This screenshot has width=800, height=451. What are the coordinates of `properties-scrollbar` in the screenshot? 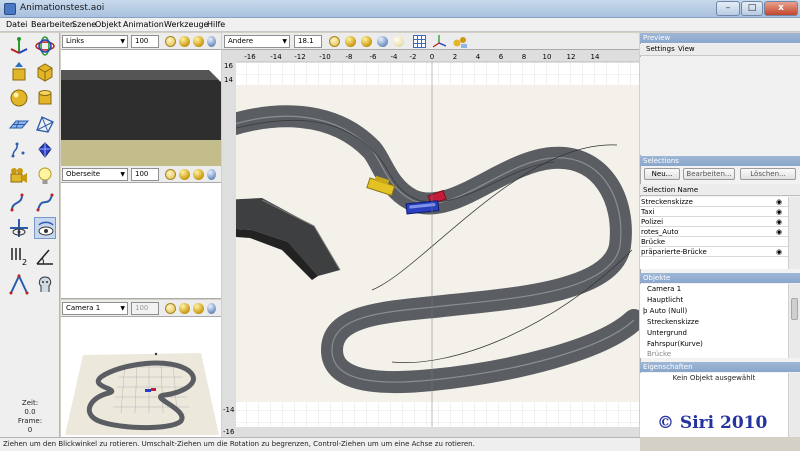 It's located at (794, 405).